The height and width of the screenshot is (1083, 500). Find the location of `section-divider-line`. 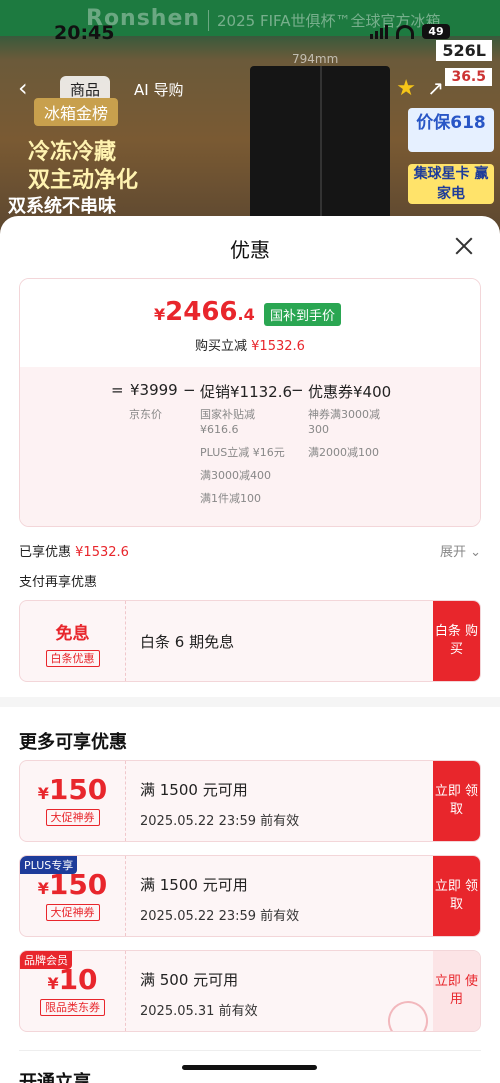

section-divider-line is located at coordinates (250, 1050).